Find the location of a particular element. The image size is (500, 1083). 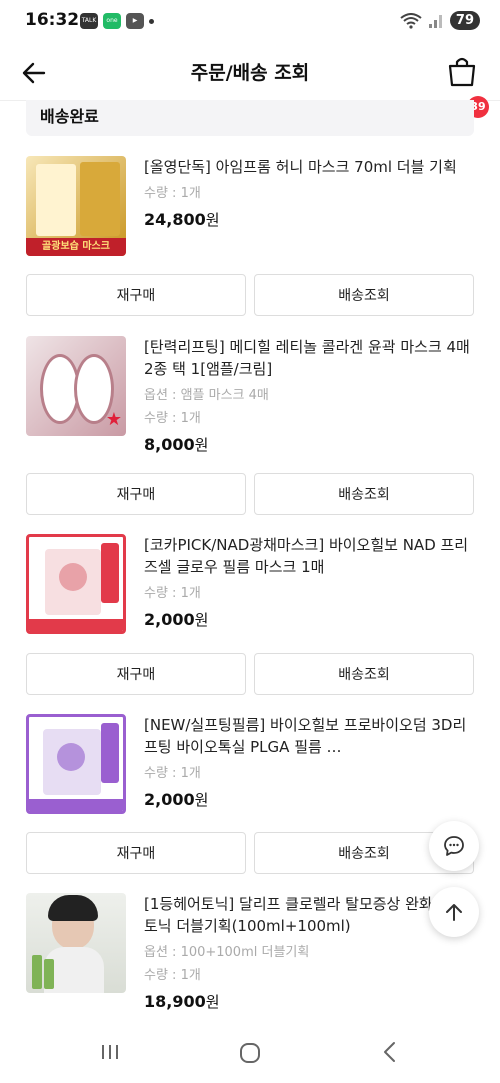

chat-button is located at coordinates (454, 846).